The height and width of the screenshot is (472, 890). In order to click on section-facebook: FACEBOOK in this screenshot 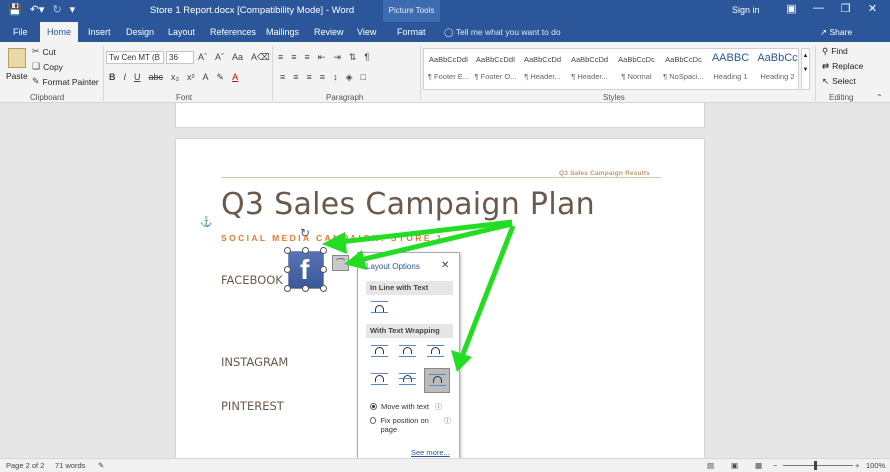, I will do `click(252, 280)`.